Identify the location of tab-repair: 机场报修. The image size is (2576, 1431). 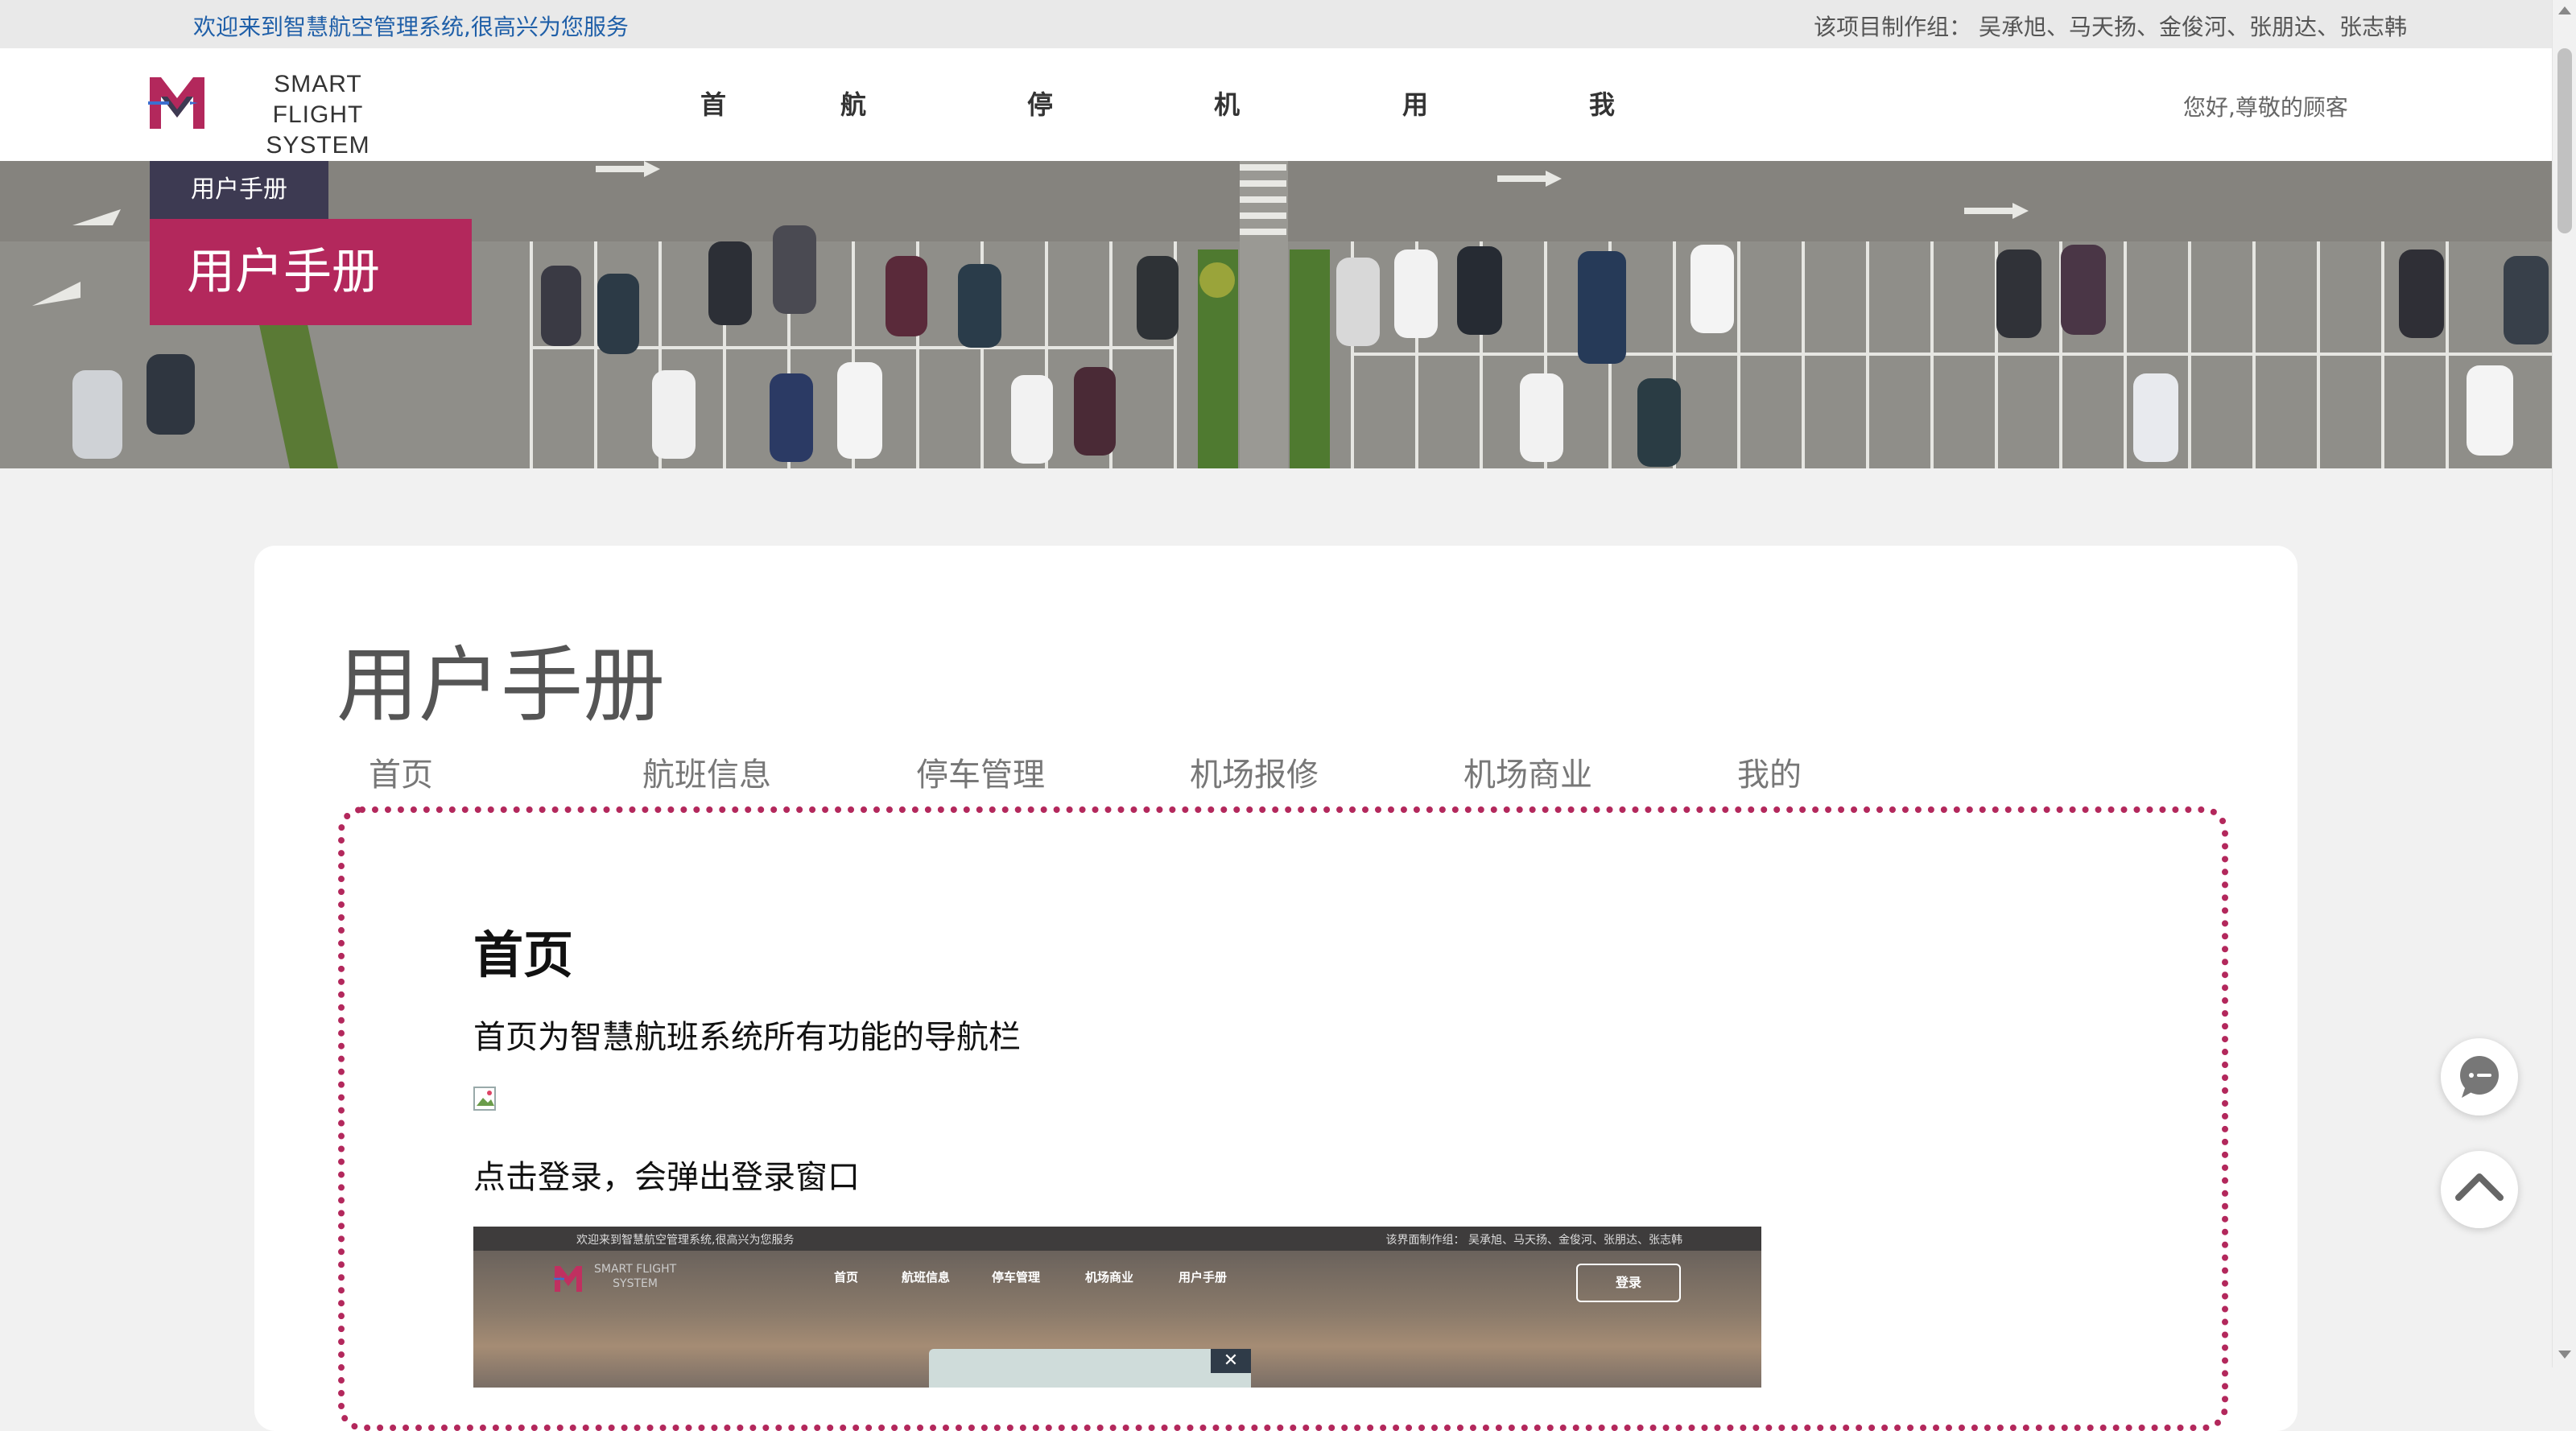
(1254, 771).